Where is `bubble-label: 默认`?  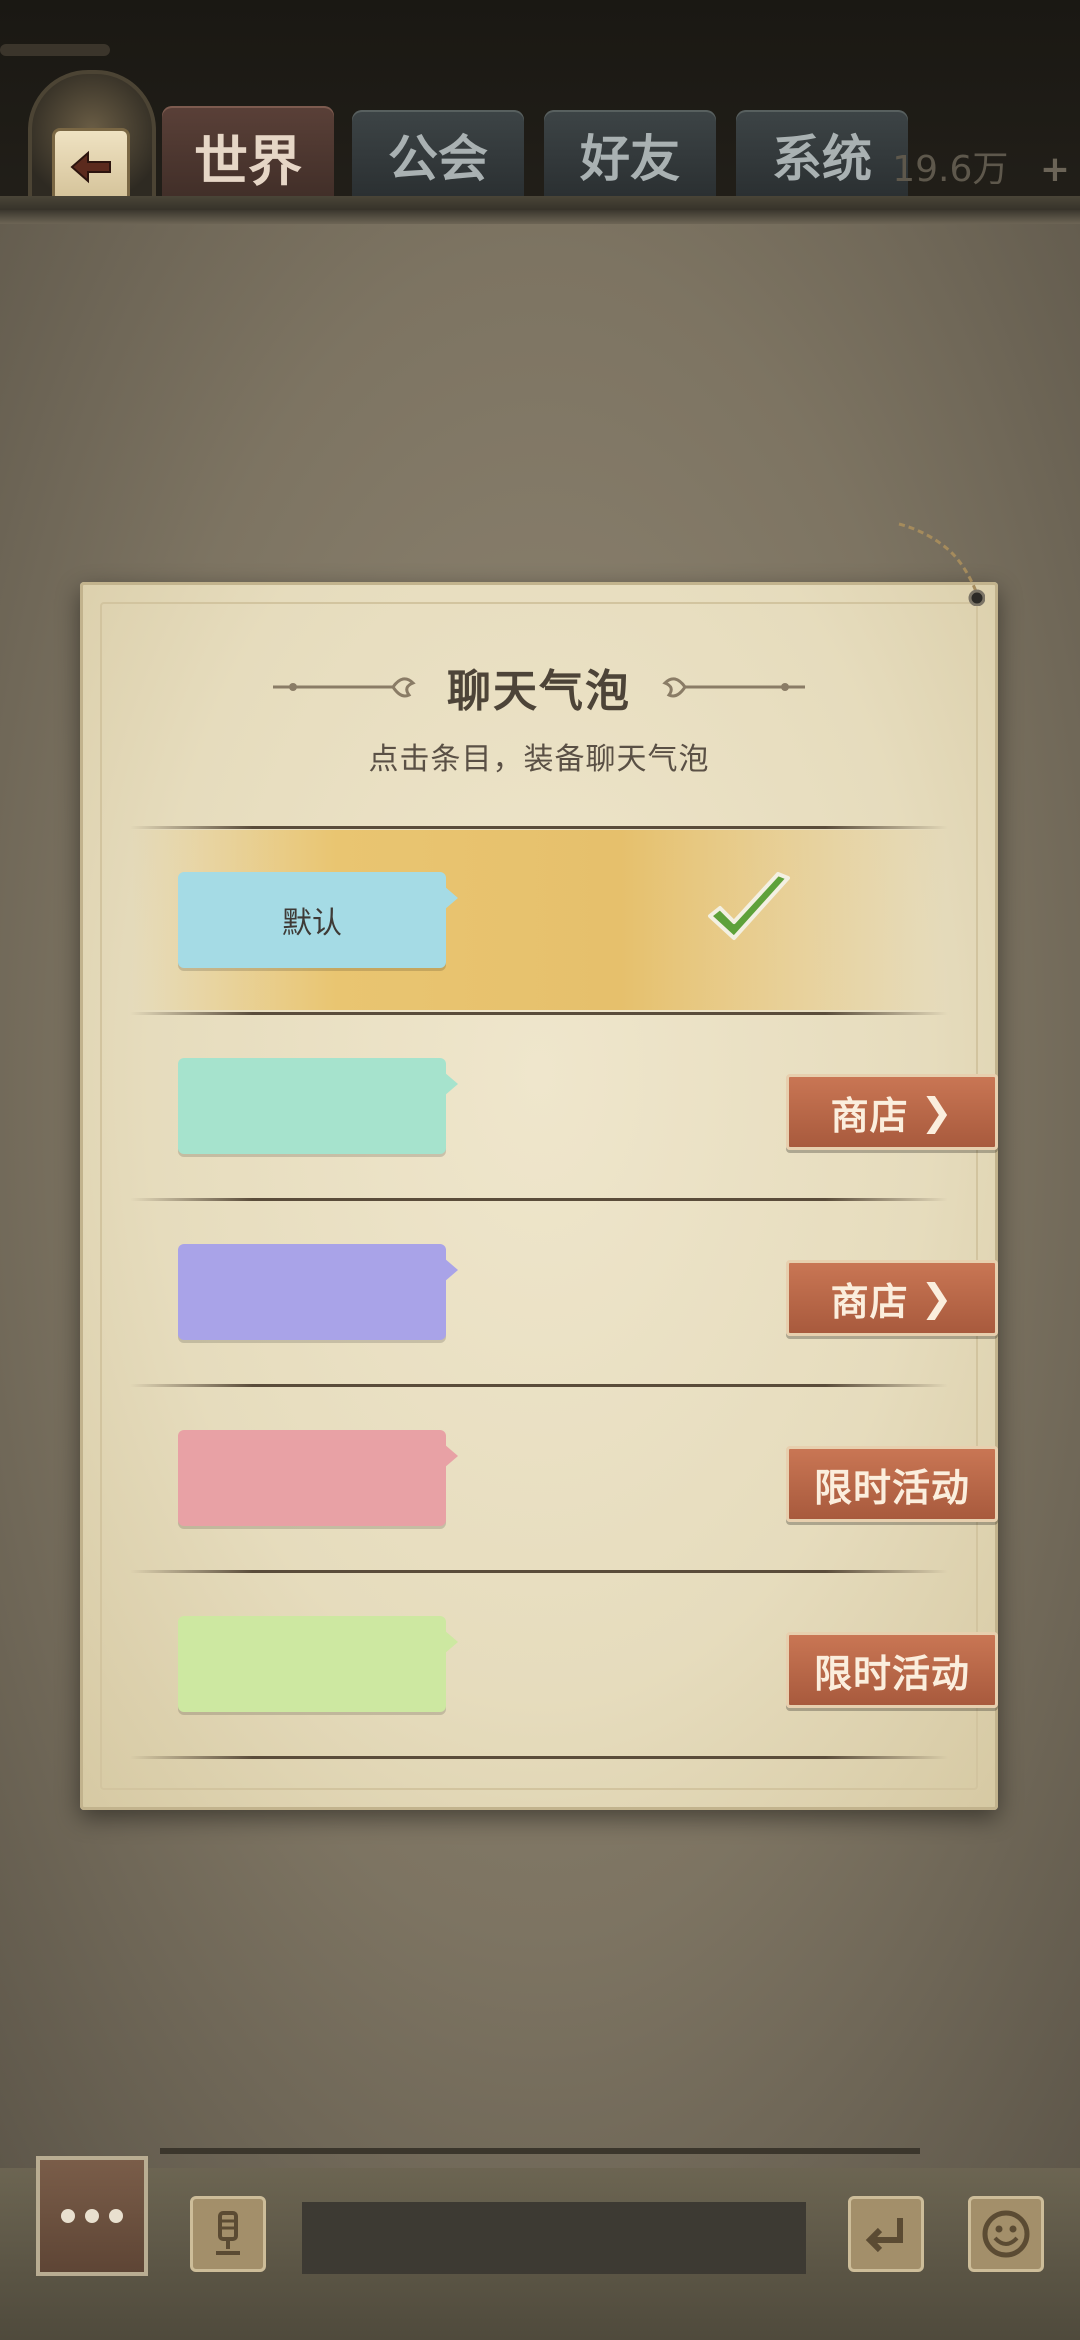
bubble-label: 默认 is located at coordinates (312, 923).